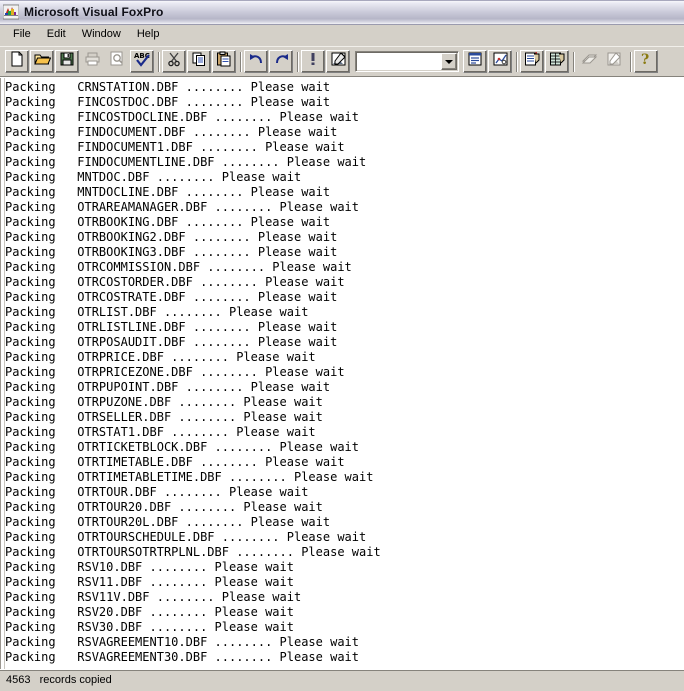 This screenshot has width=684, height=691. I want to click on save-diskette-icon, so click(67, 61).